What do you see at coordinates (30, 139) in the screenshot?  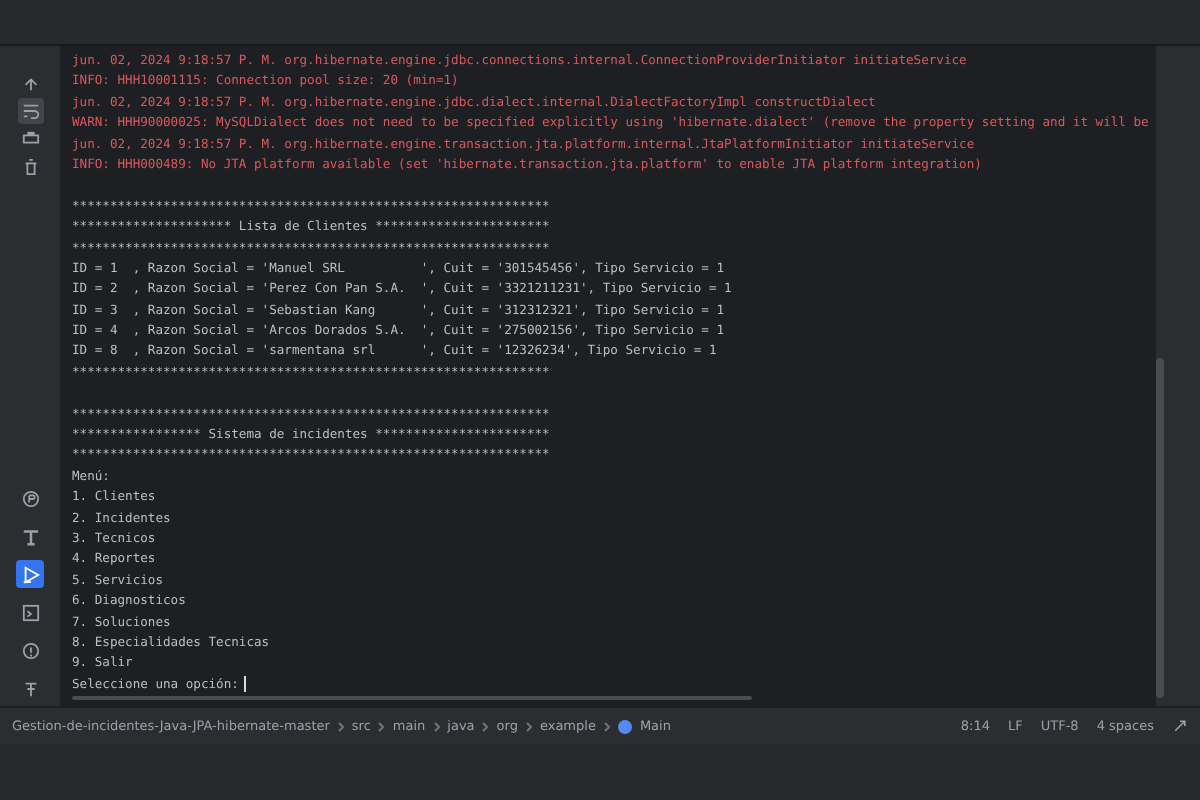 I see `printer-icon` at bounding box center [30, 139].